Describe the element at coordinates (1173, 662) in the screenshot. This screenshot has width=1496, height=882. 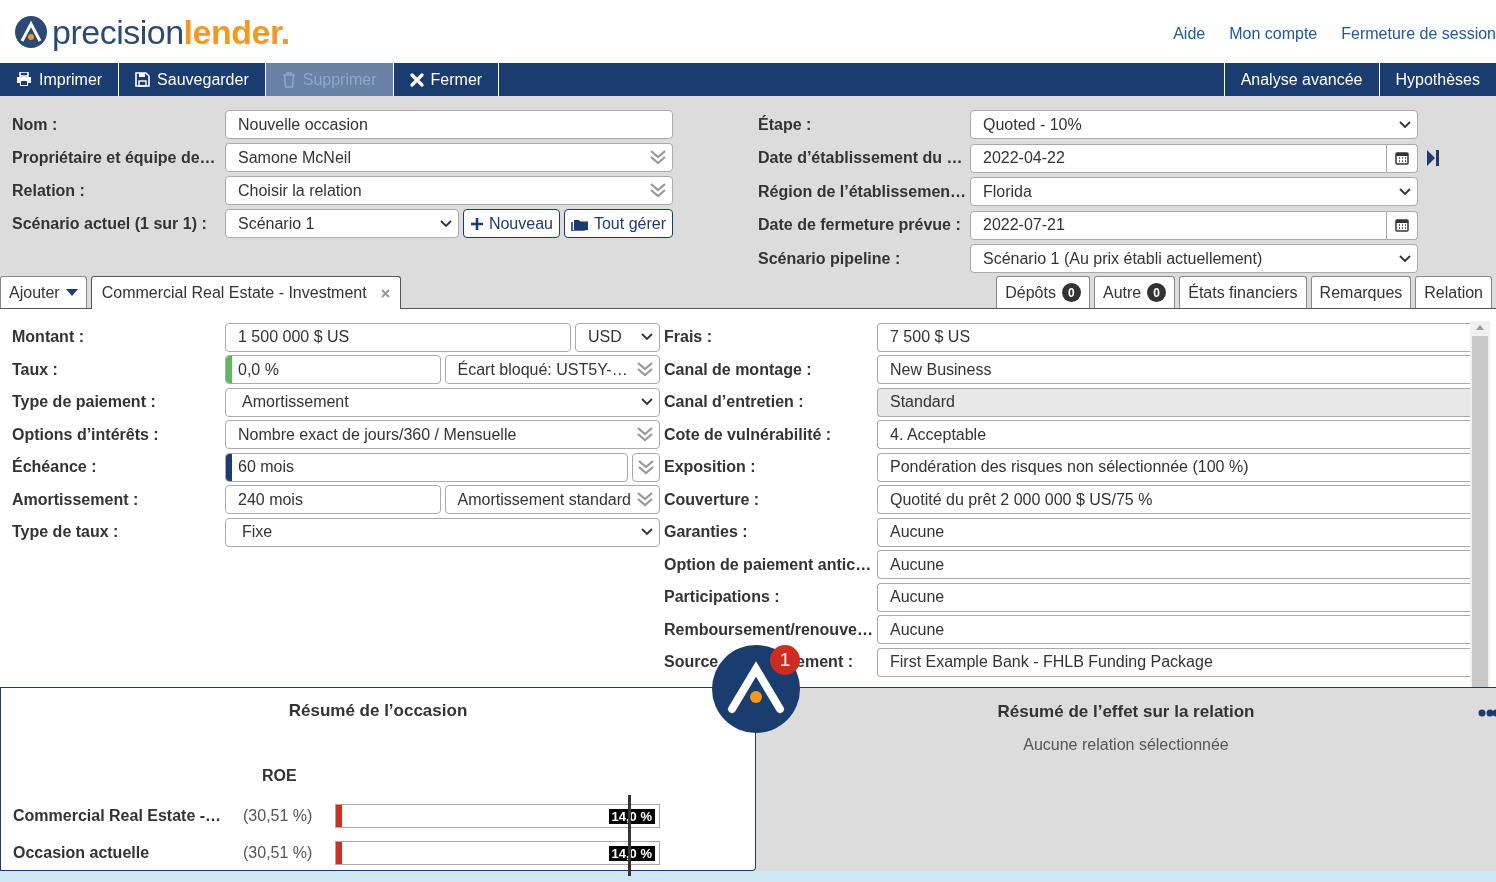
I see `dropdown: First Example Bank - FHLB Funding Package` at that location.